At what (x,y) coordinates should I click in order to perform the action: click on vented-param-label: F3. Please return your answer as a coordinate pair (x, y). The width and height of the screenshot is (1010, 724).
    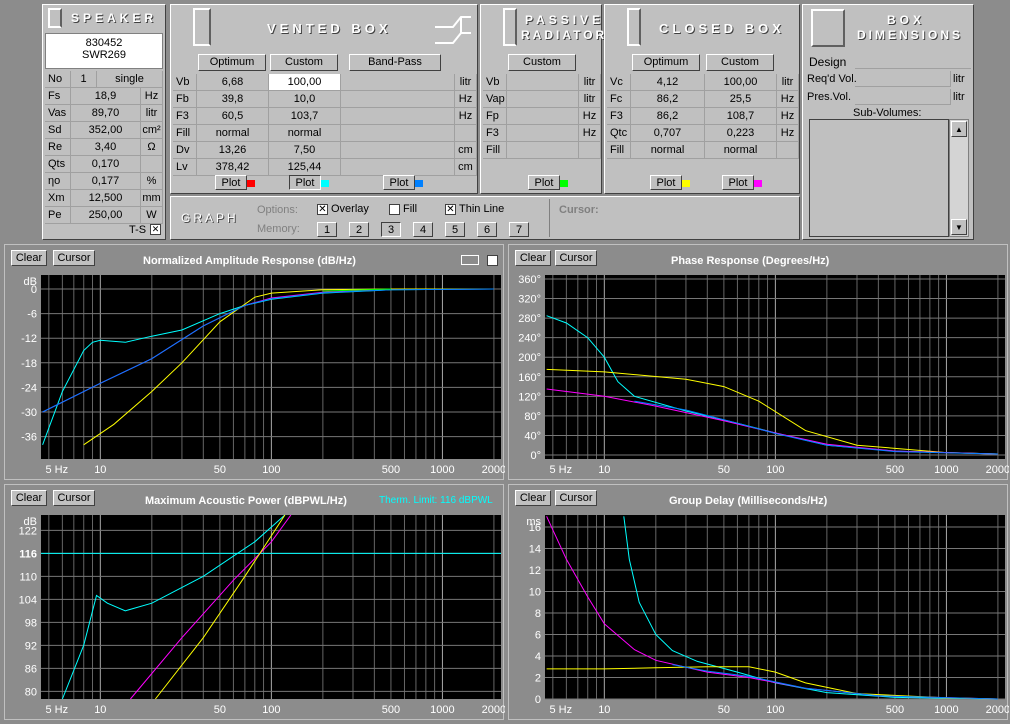
    Looking at the image, I should click on (185, 116).